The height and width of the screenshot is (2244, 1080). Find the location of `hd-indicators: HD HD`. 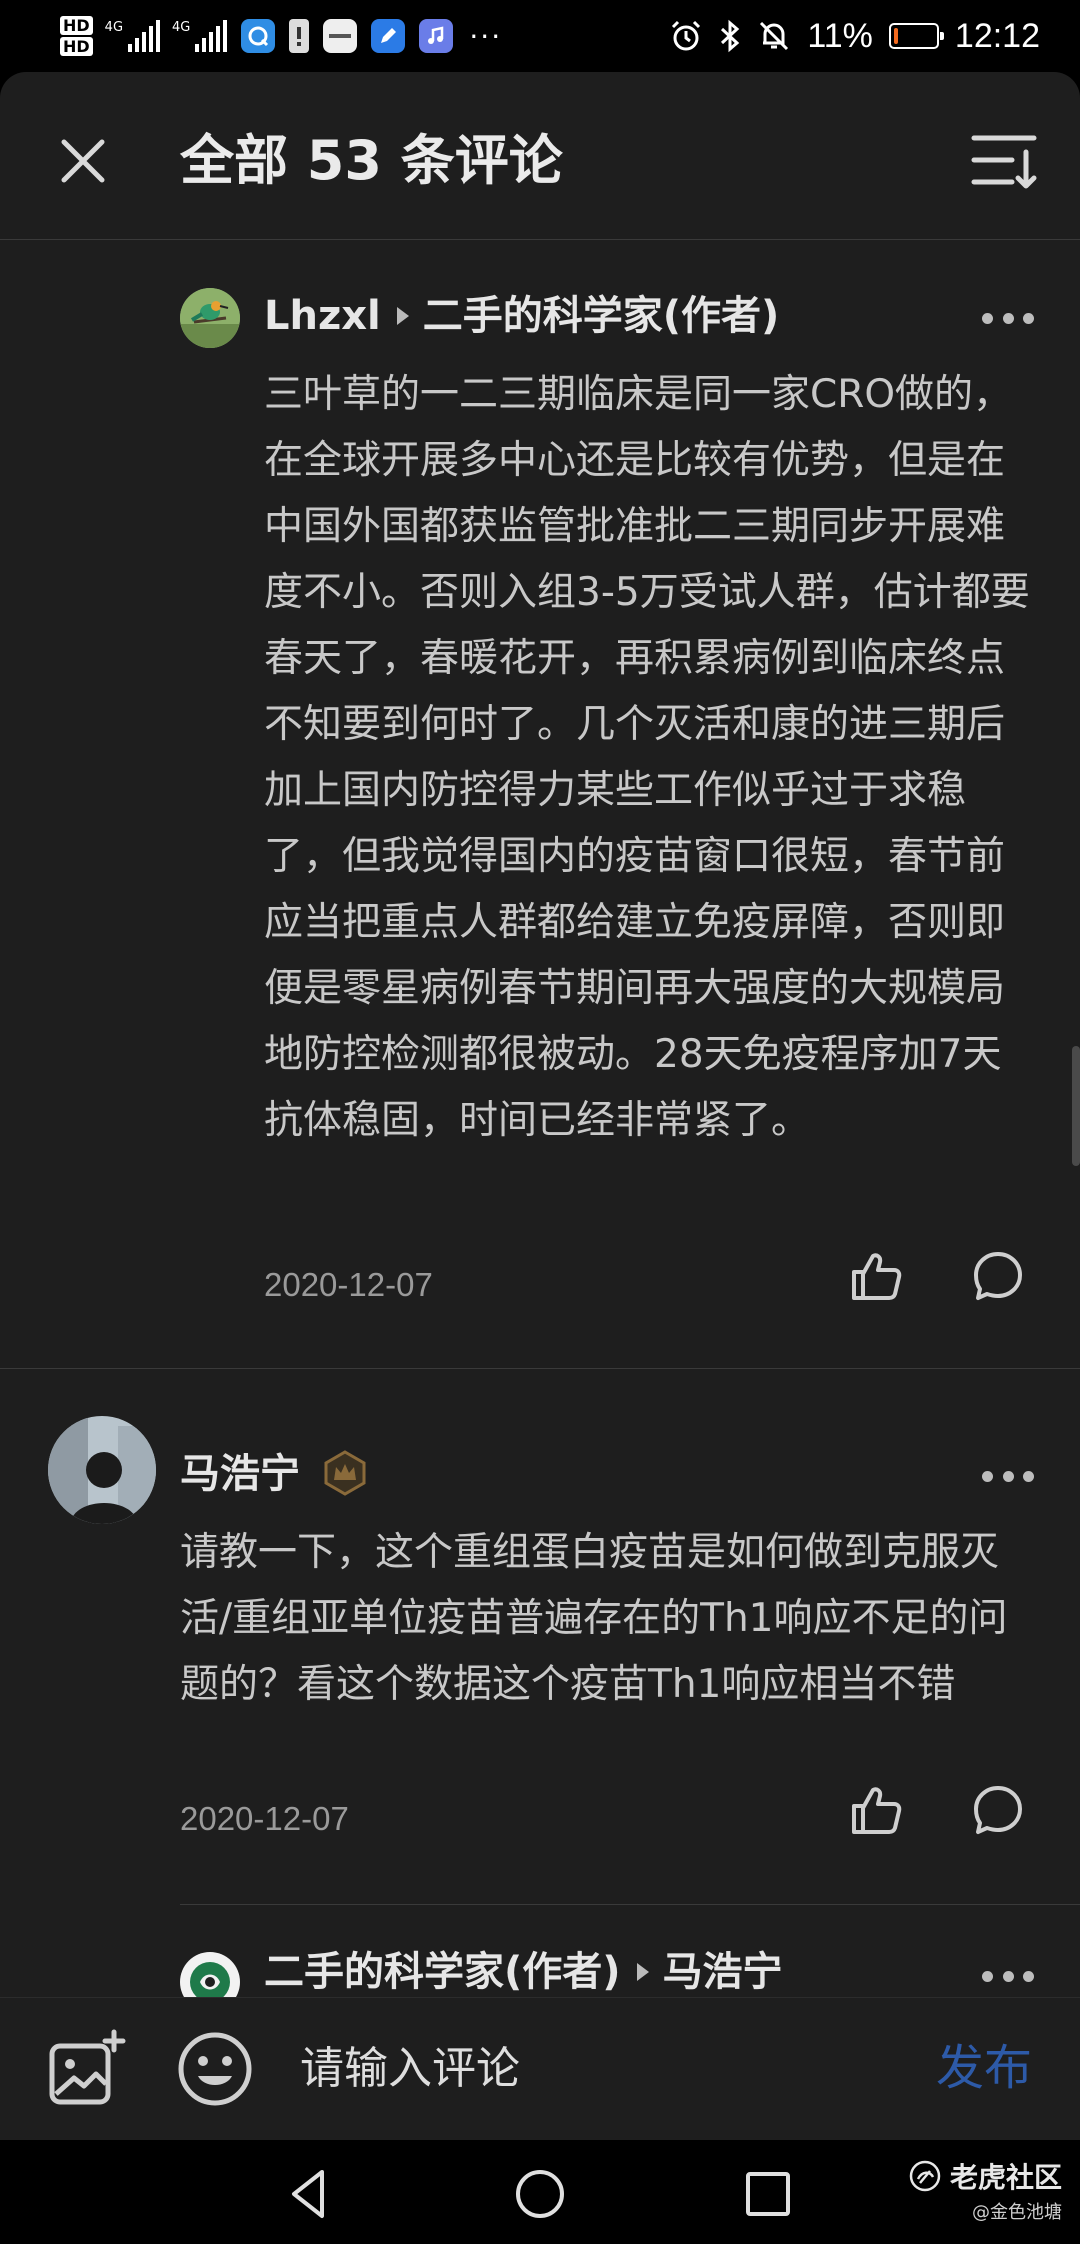

hd-indicators: HD HD is located at coordinates (76, 36).